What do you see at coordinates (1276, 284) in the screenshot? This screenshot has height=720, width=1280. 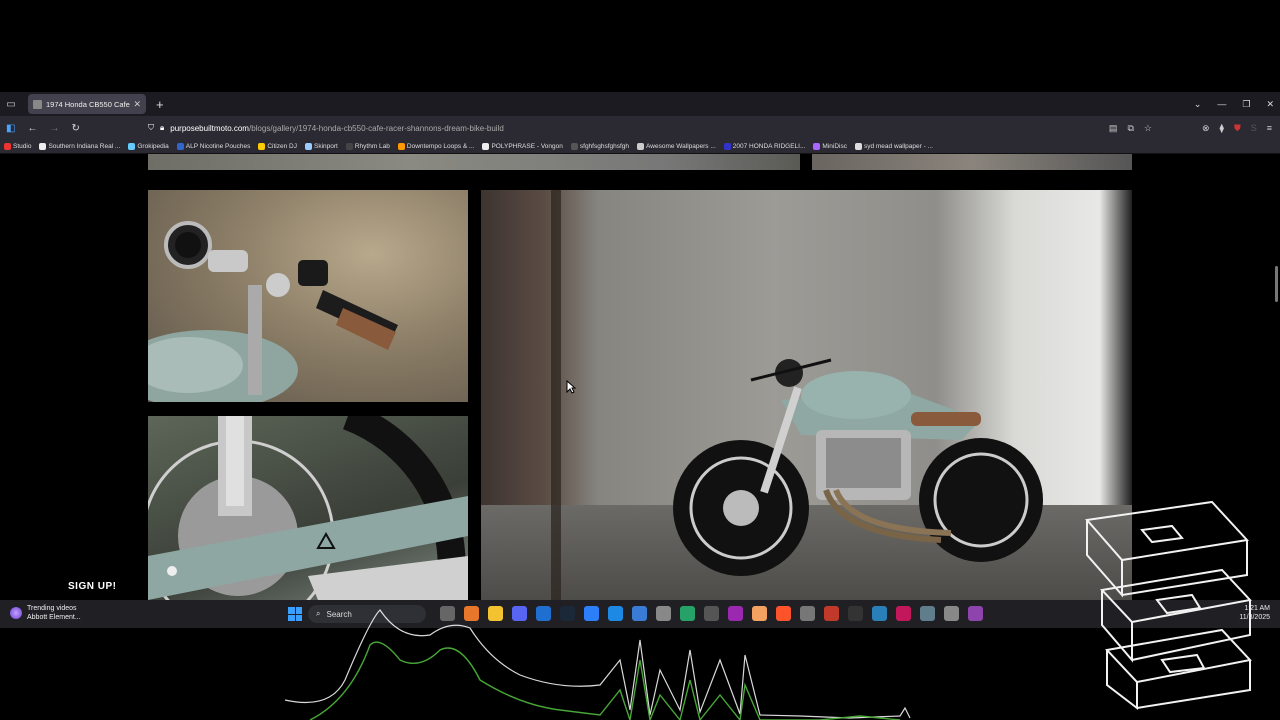 I see `scrollbar-thumb` at bounding box center [1276, 284].